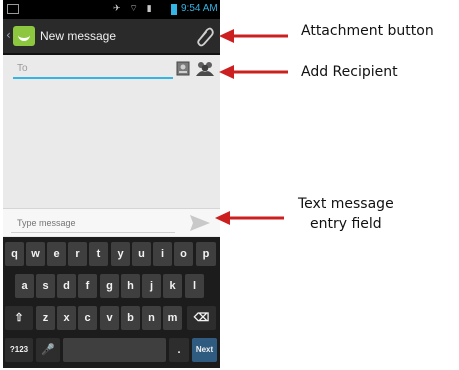 The width and height of the screenshot is (459, 370). I want to click on key-f: f, so click(87, 286).